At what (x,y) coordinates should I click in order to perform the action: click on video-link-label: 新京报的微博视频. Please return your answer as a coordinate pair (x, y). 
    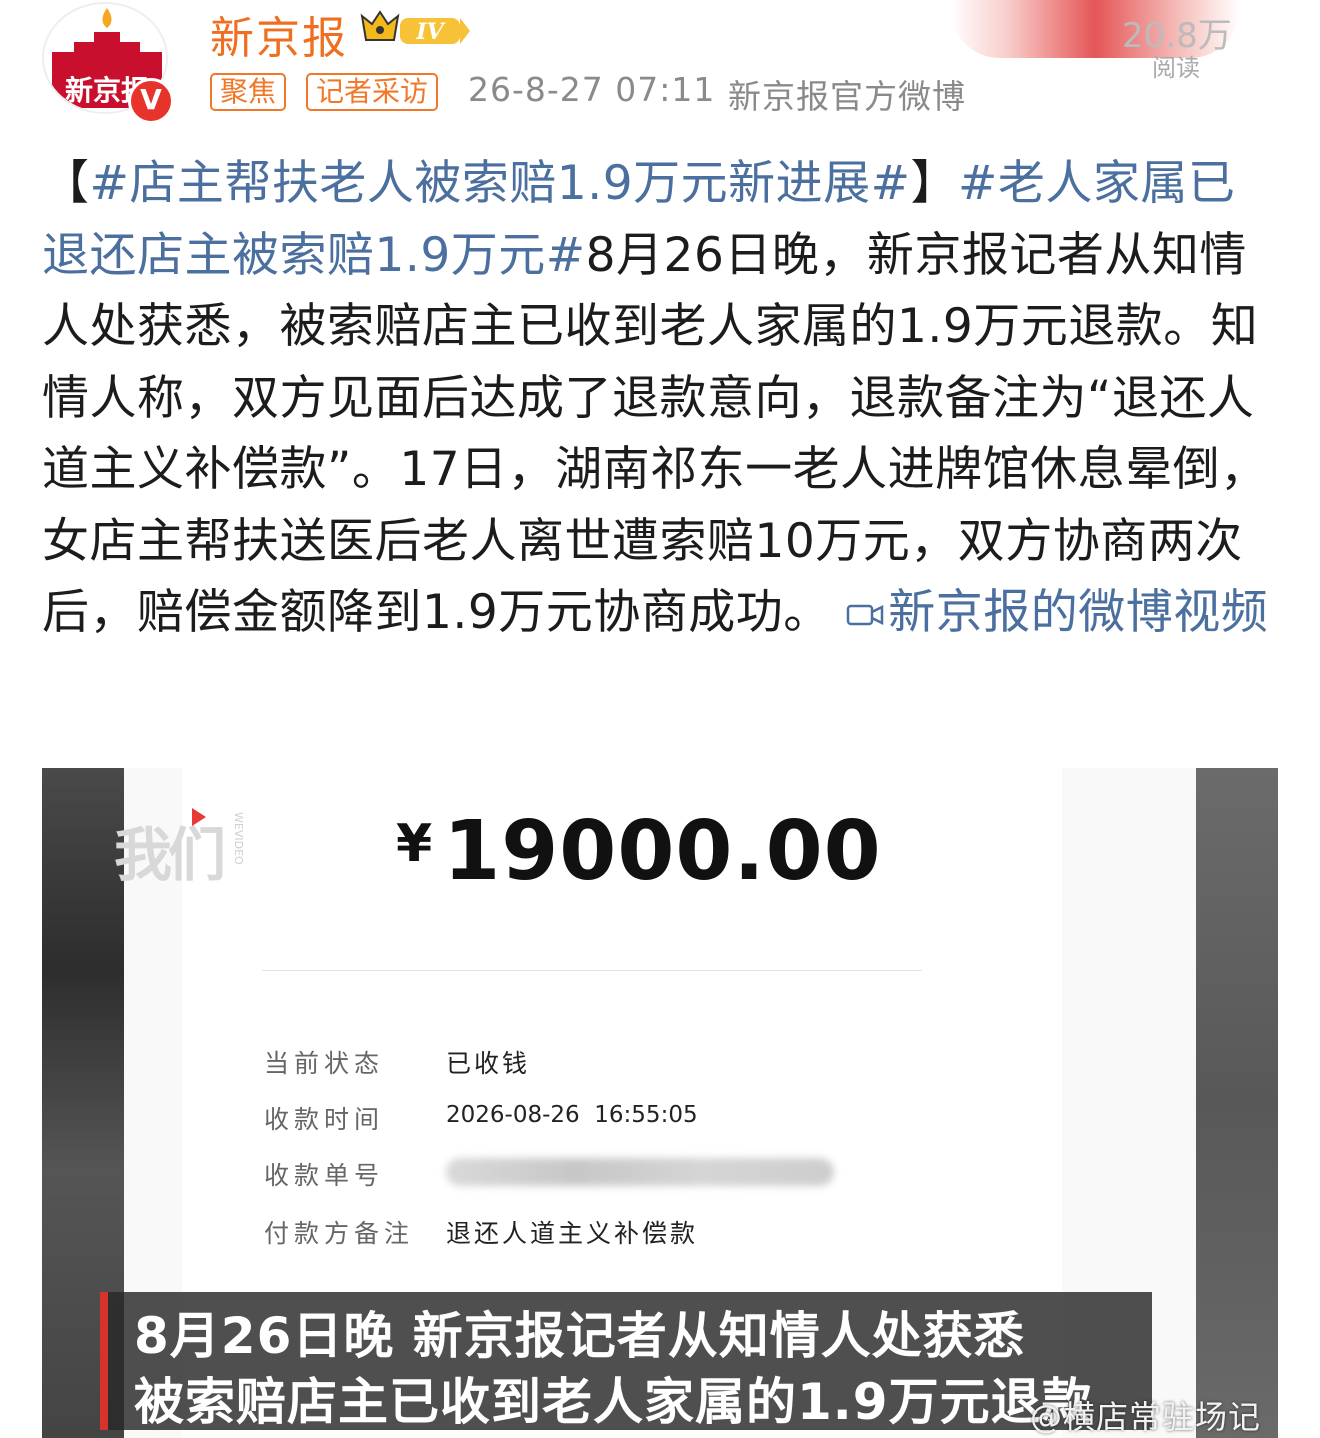
    Looking at the image, I should click on (1078, 612).